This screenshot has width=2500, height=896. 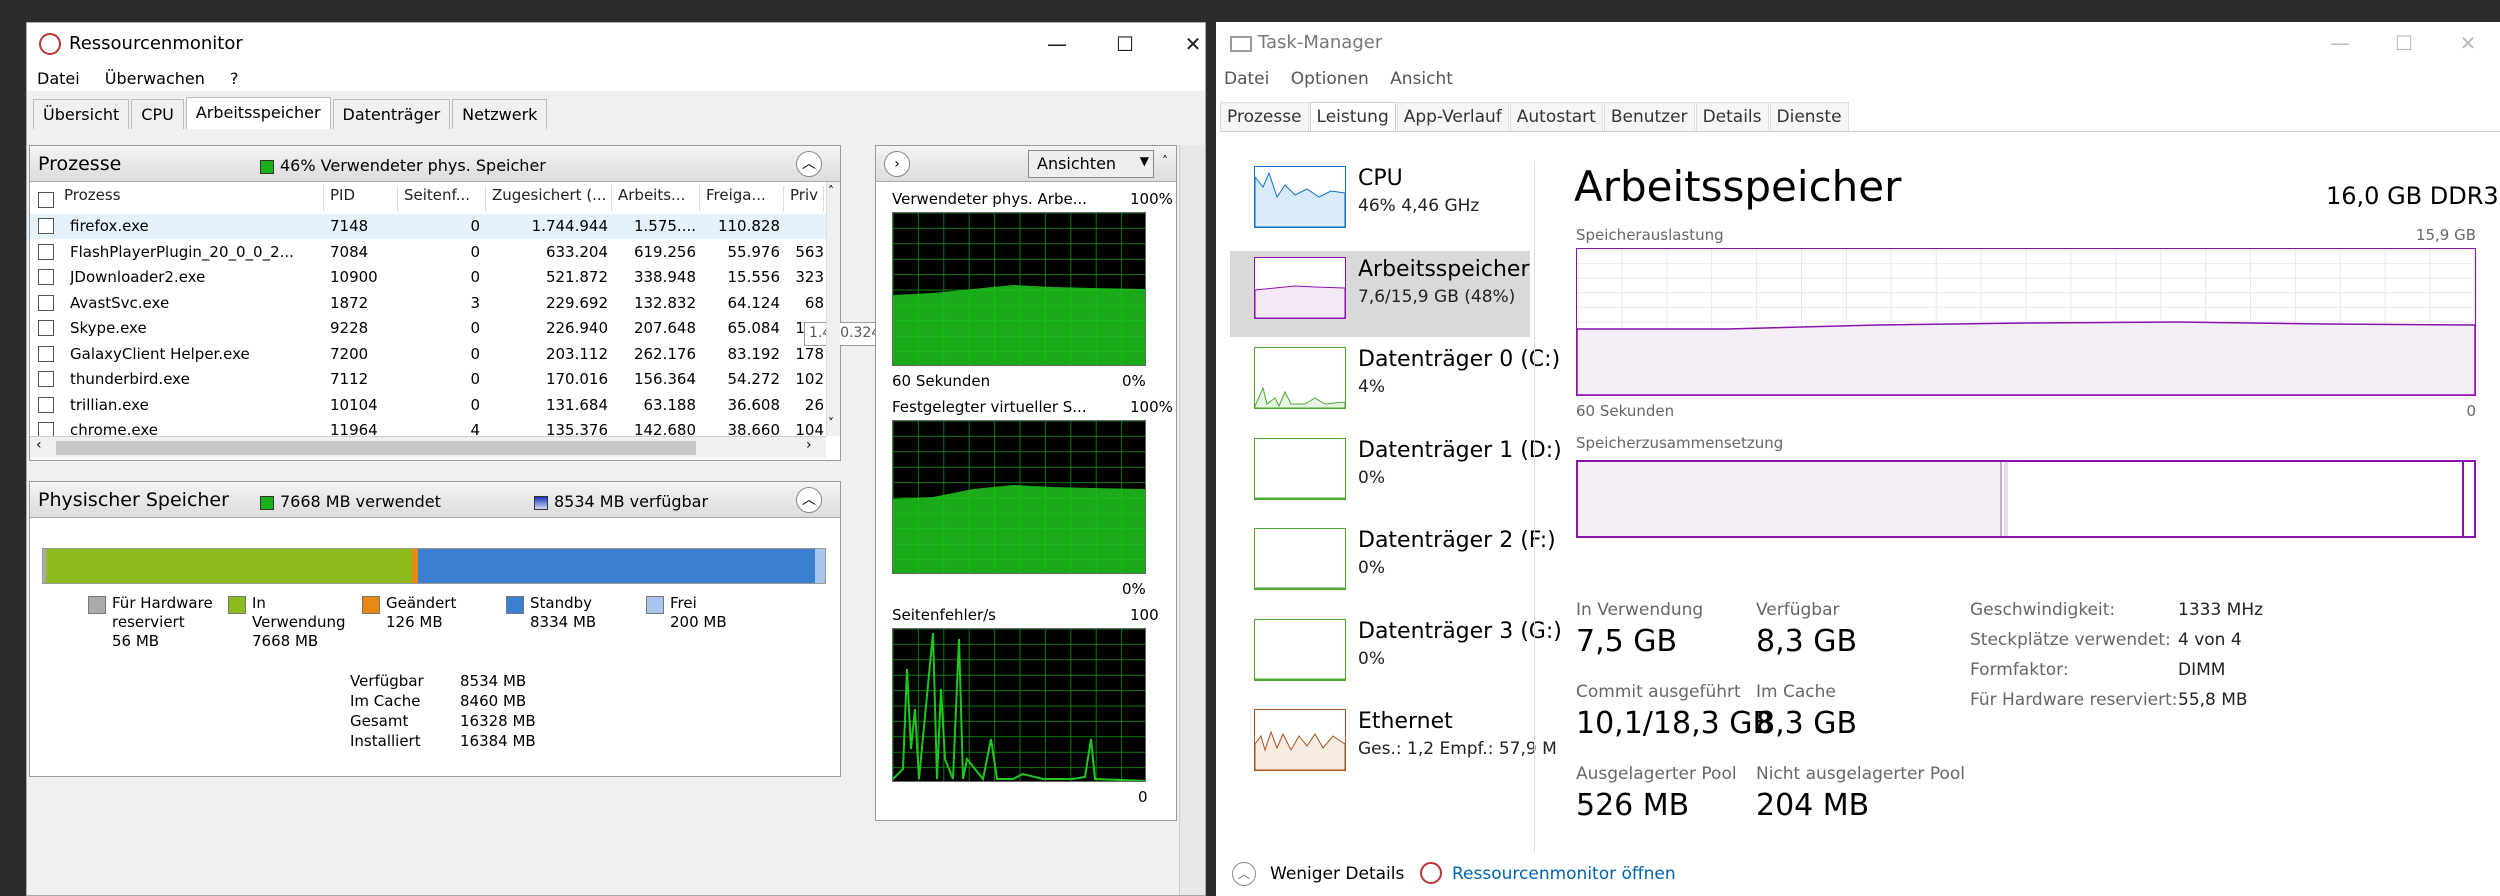 I want to click on scroll-right-icon: ›, so click(x=809, y=445).